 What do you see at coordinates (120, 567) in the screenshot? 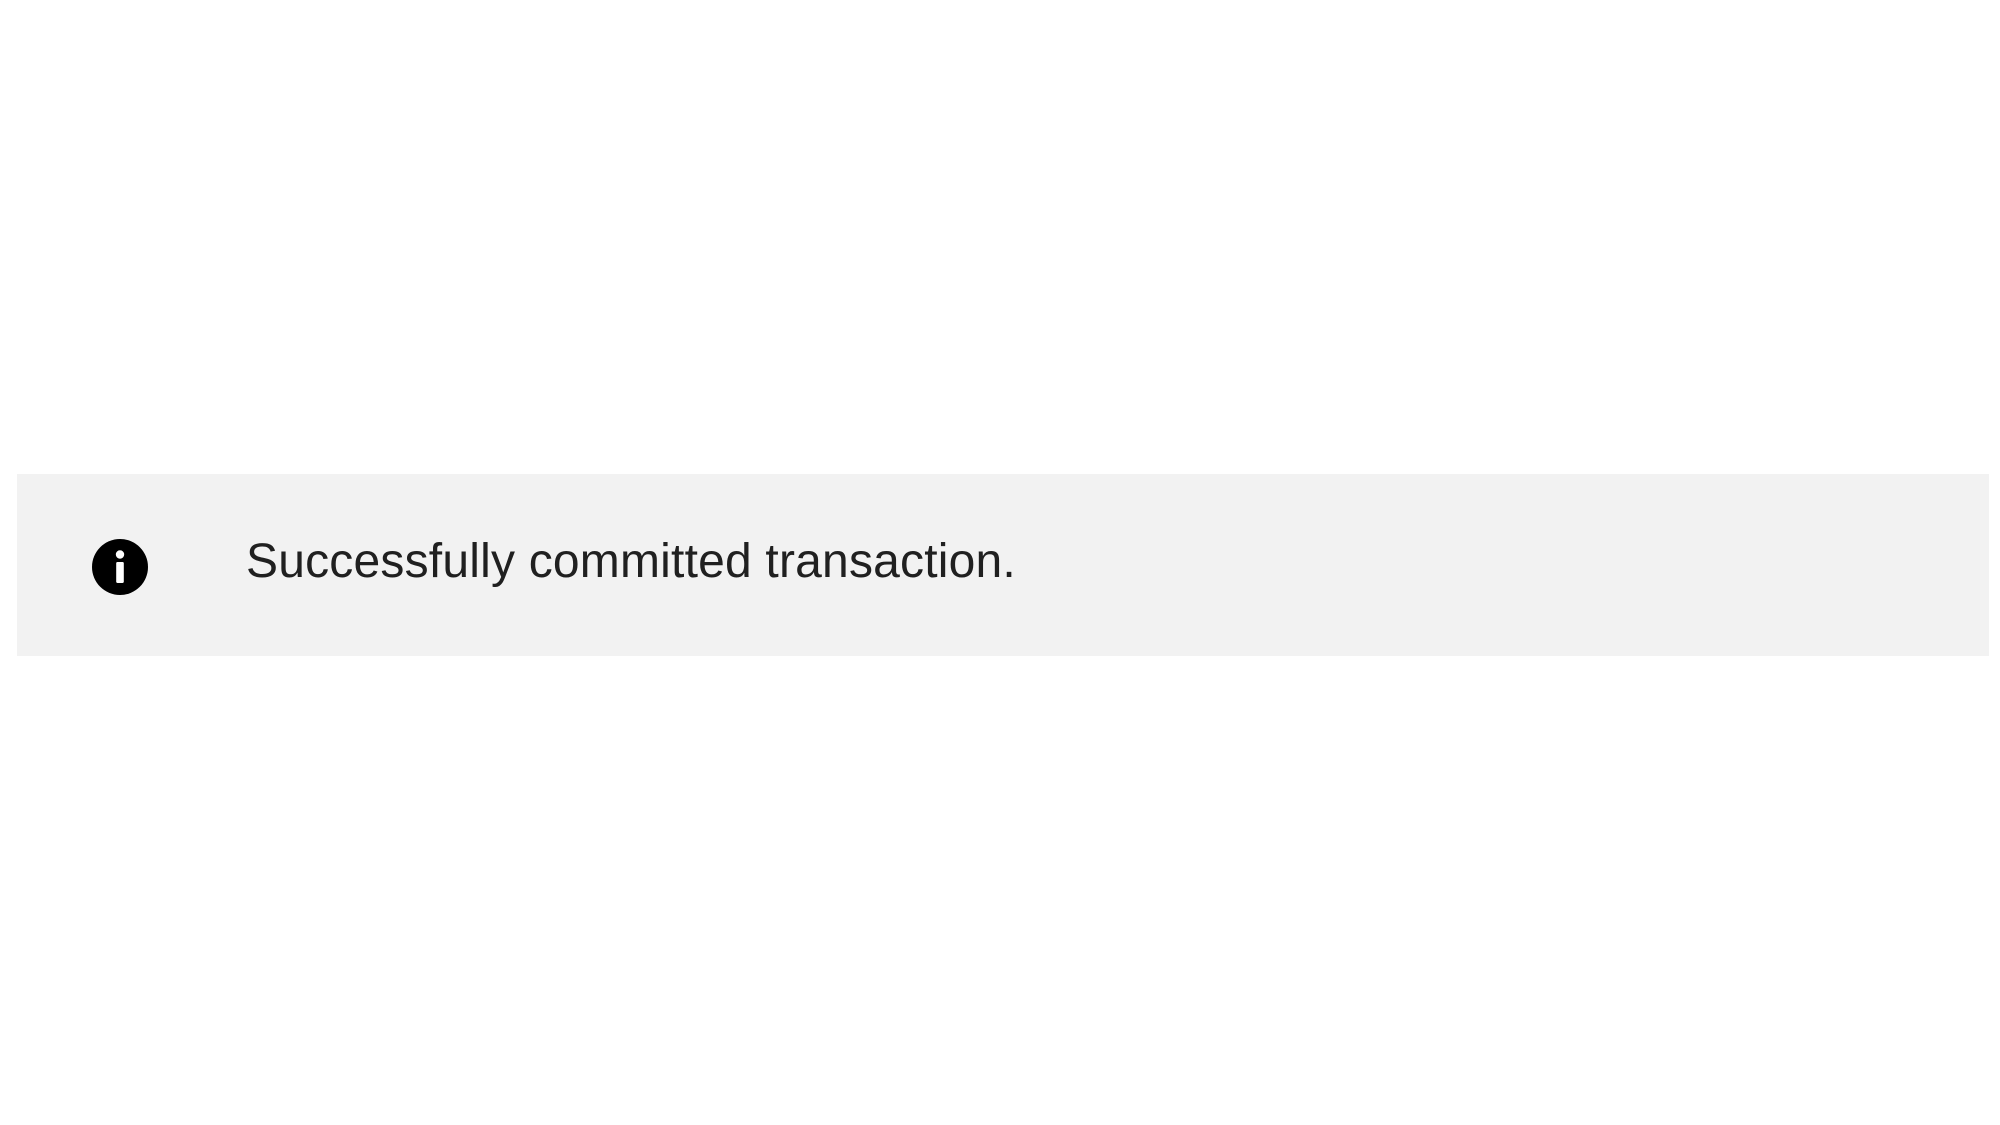
I see `info-icon` at bounding box center [120, 567].